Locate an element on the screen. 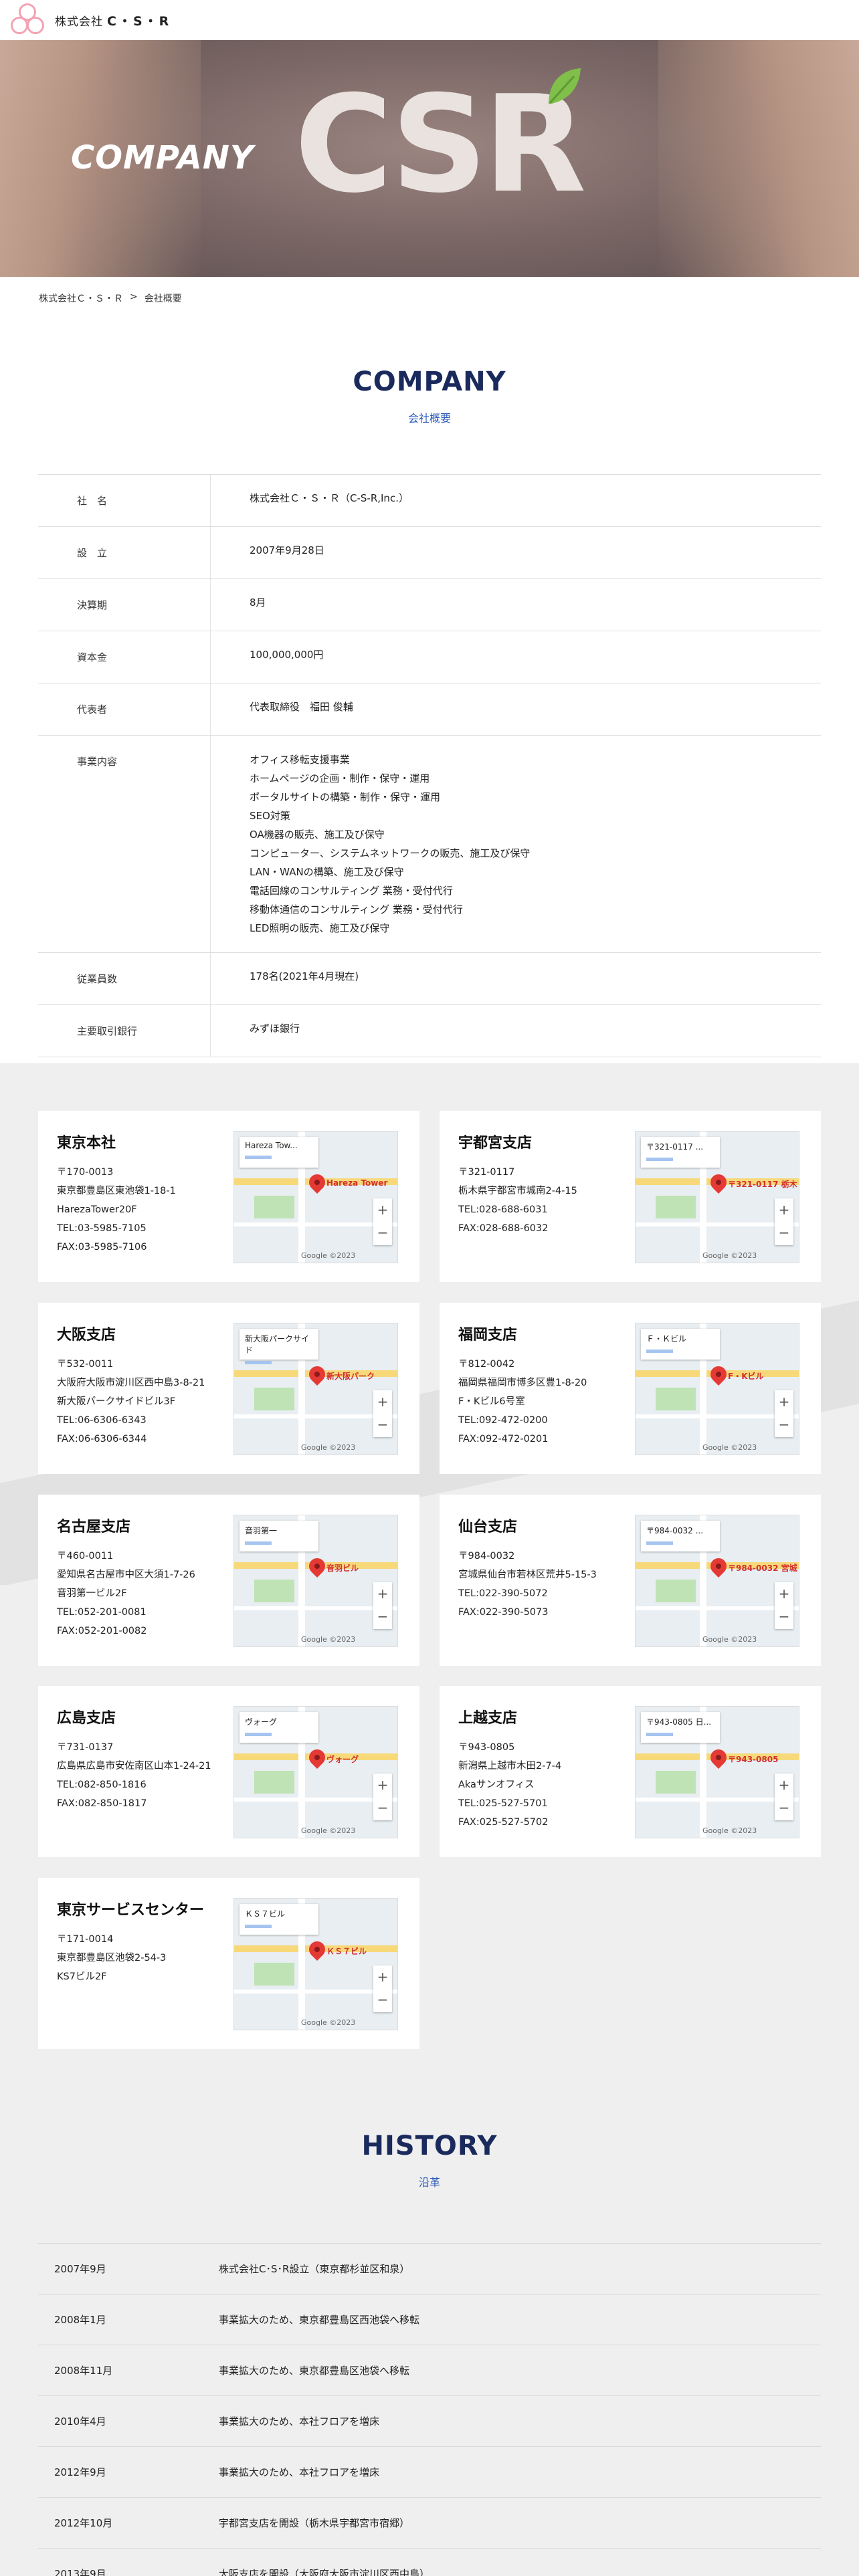  office-detail: 音羽第一ビル2F is located at coordinates (92, 1593).